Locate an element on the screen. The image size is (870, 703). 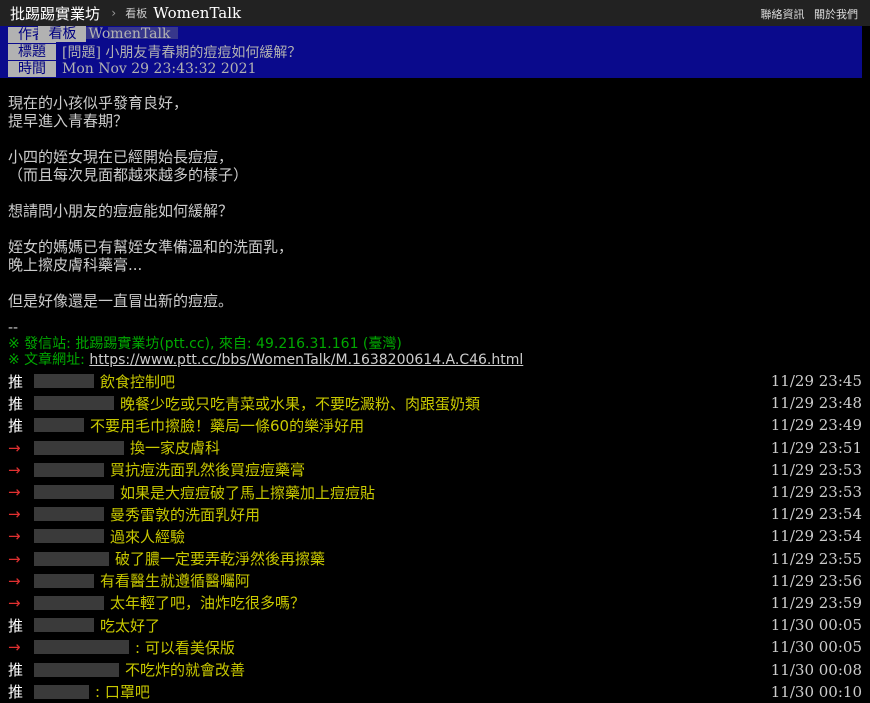
push-comment-text: 太年輕了吧，油炸吃很多嗎？ is located at coordinates (208, 603).